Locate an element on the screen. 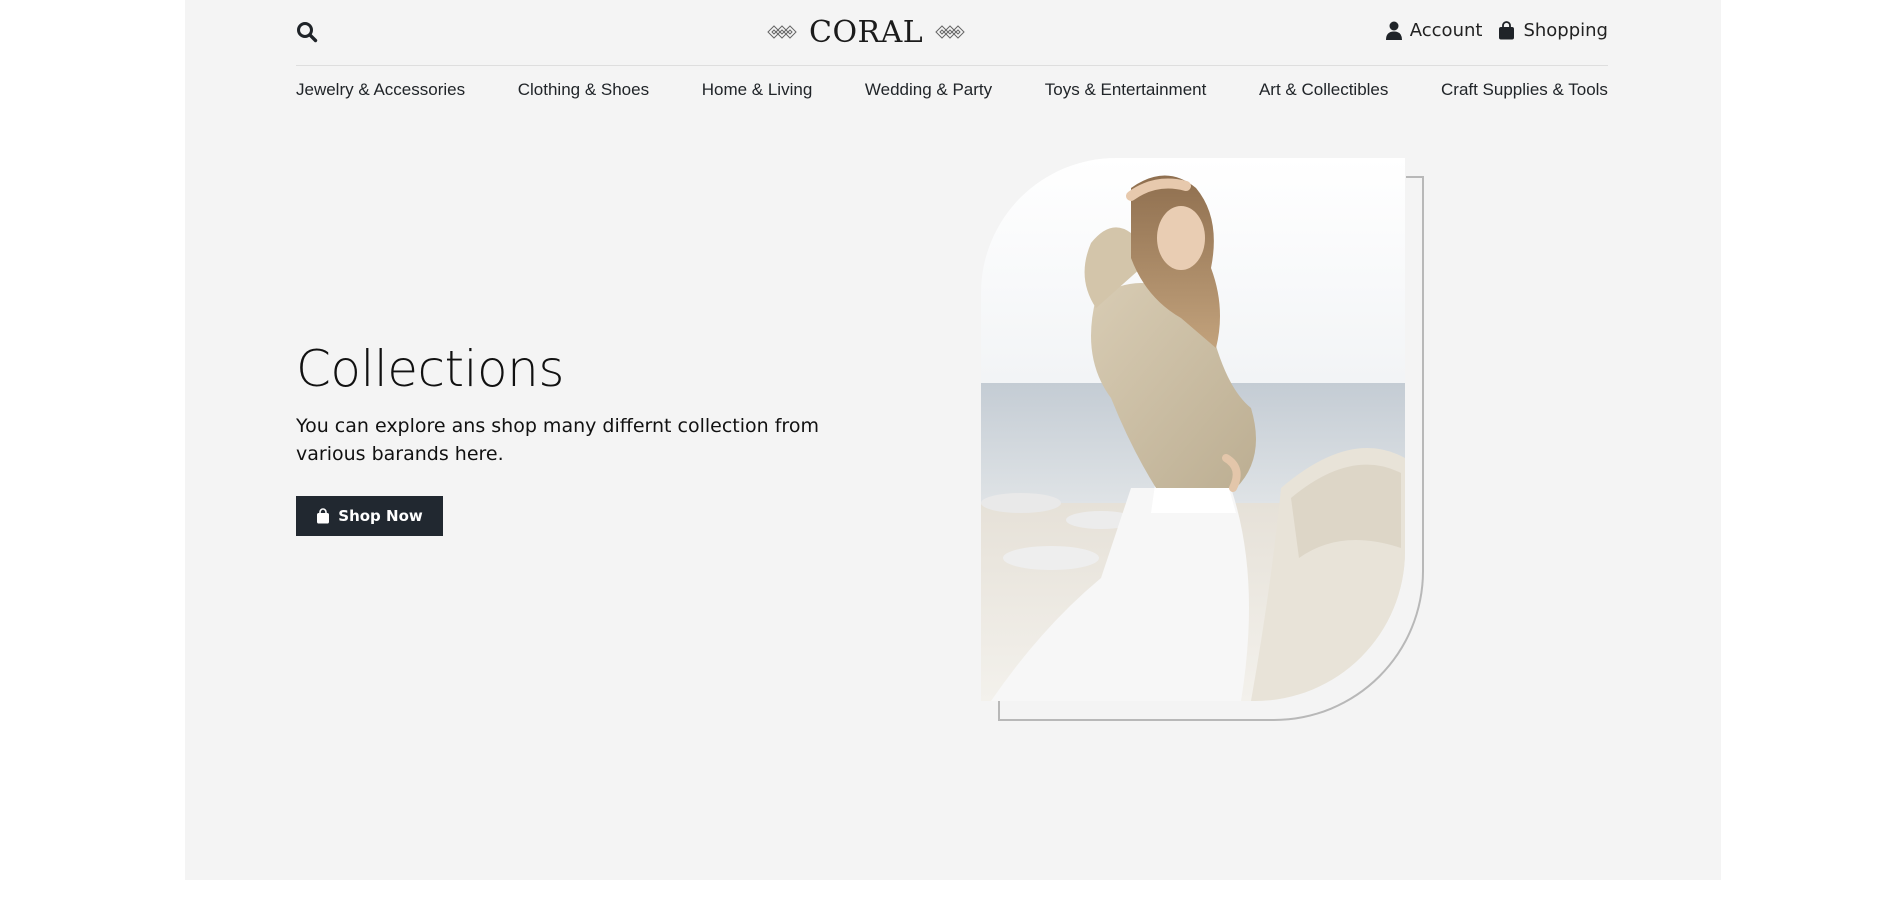  account-link: Account is located at coordinates (1434, 30).